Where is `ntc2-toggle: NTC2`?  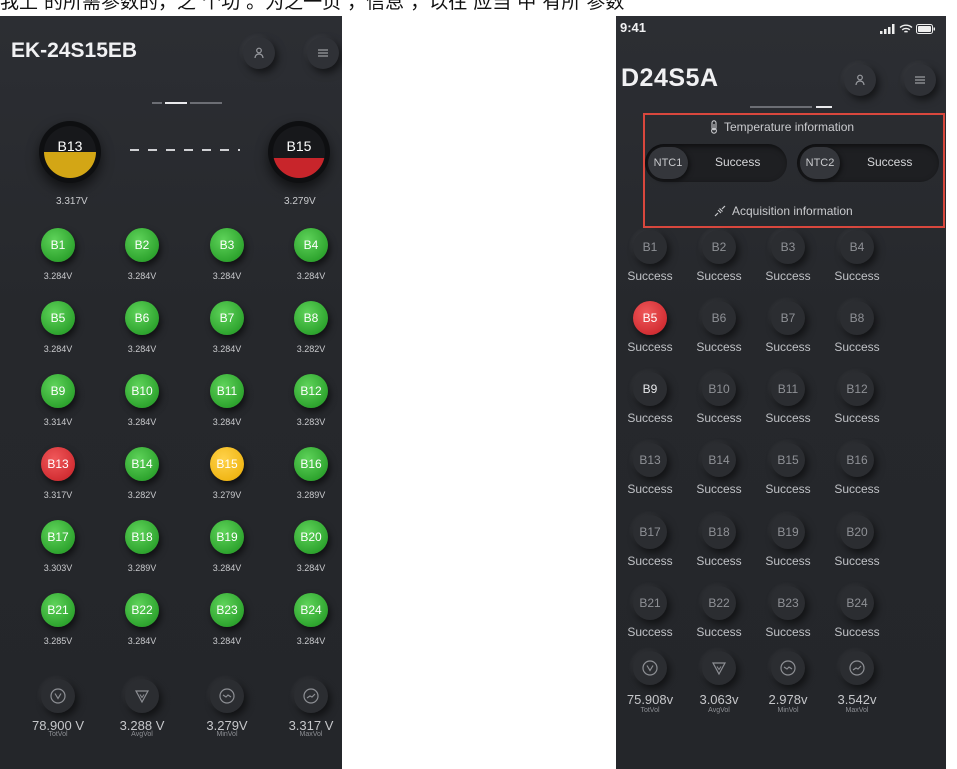 ntc2-toggle: NTC2 is located at coordinates (820, 163).